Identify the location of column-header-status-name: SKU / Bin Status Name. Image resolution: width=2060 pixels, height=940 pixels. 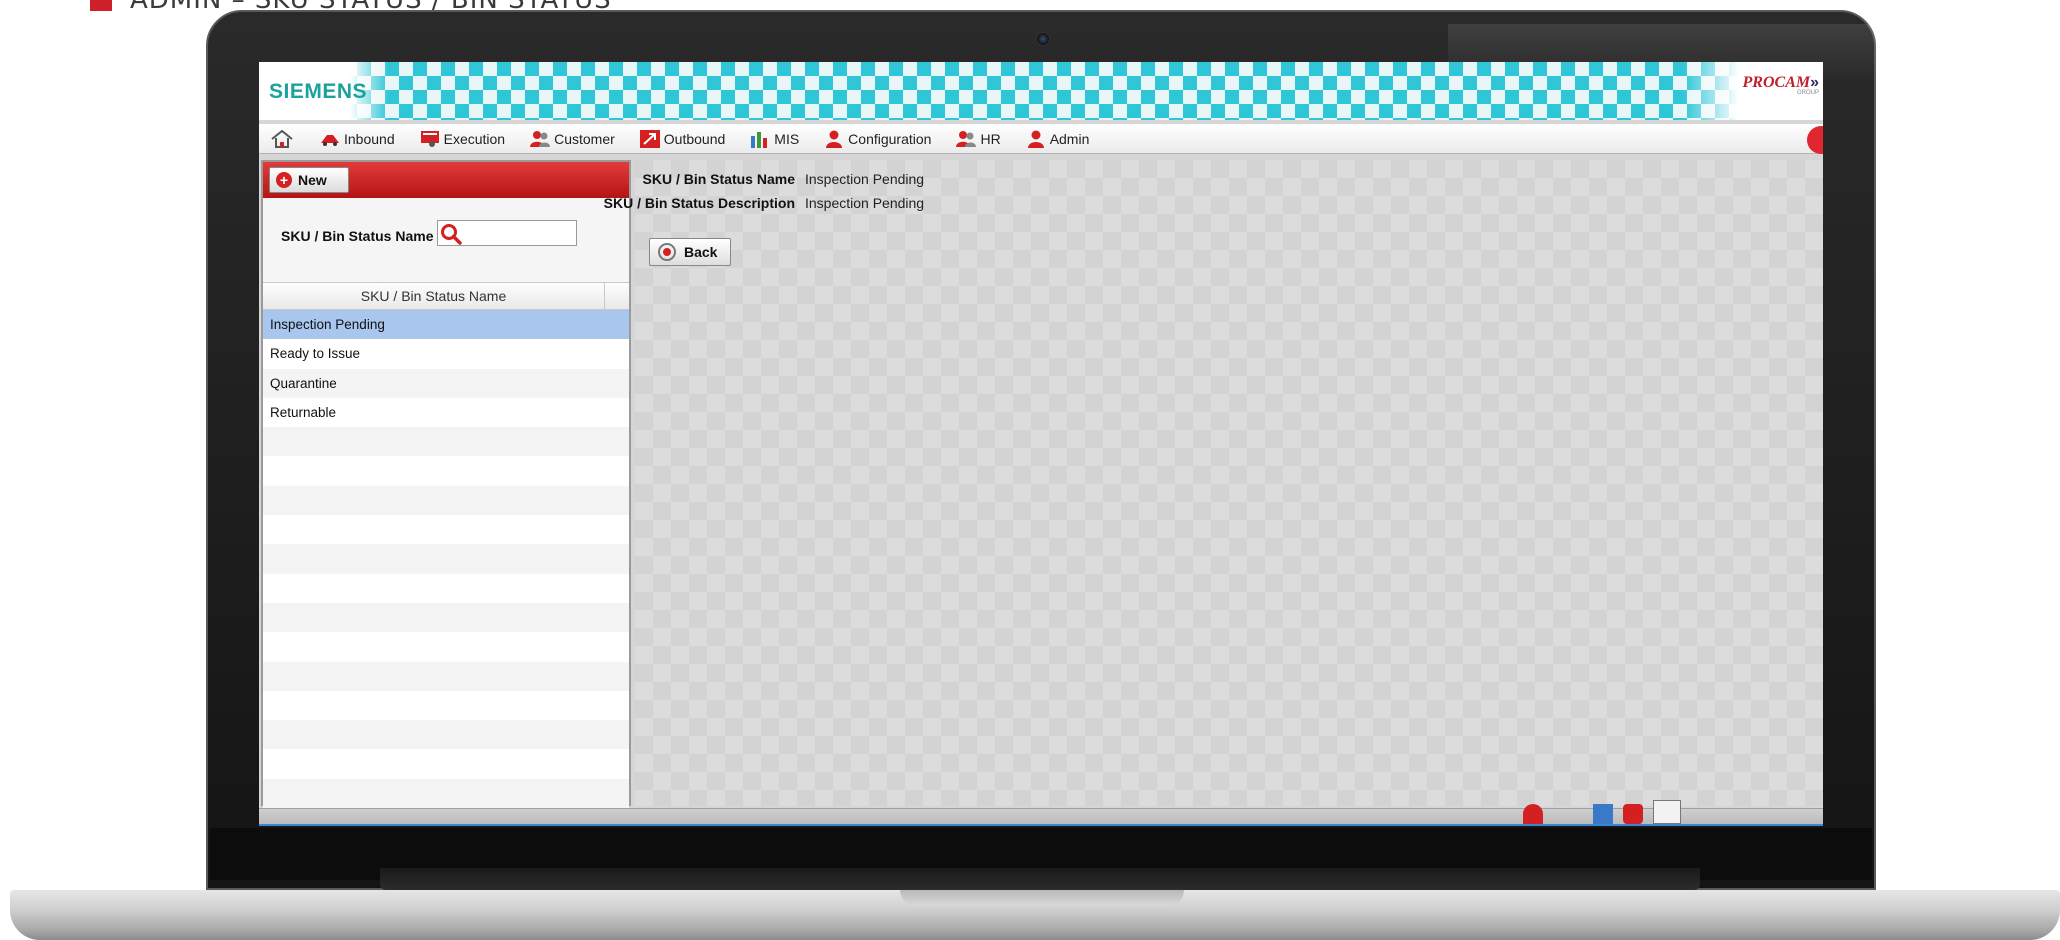
(434, 296).